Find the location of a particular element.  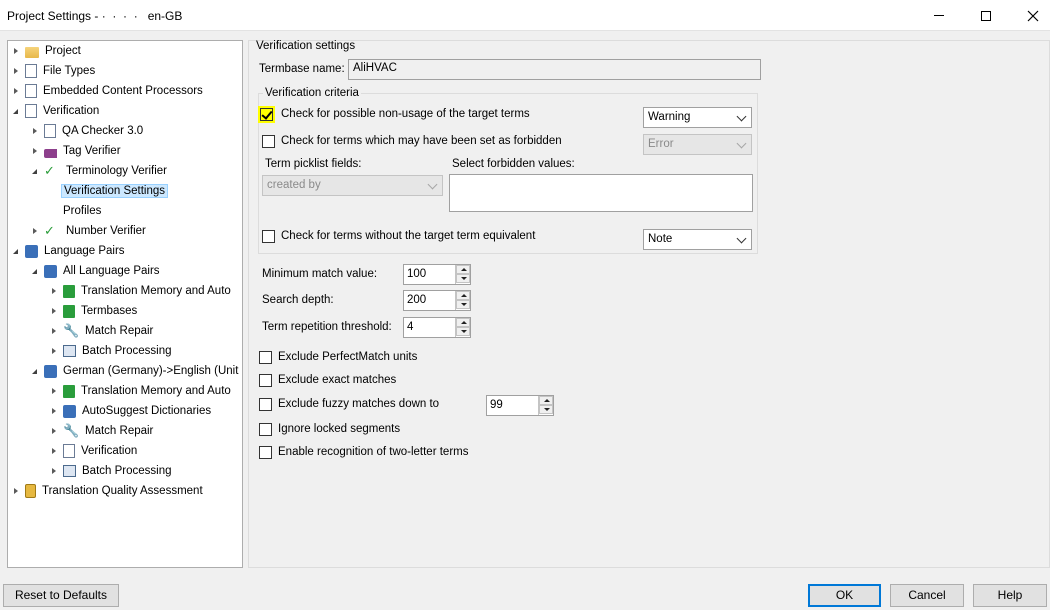

tree-item: ✓ Terminology Verifier is located at coordinates (100, 171).